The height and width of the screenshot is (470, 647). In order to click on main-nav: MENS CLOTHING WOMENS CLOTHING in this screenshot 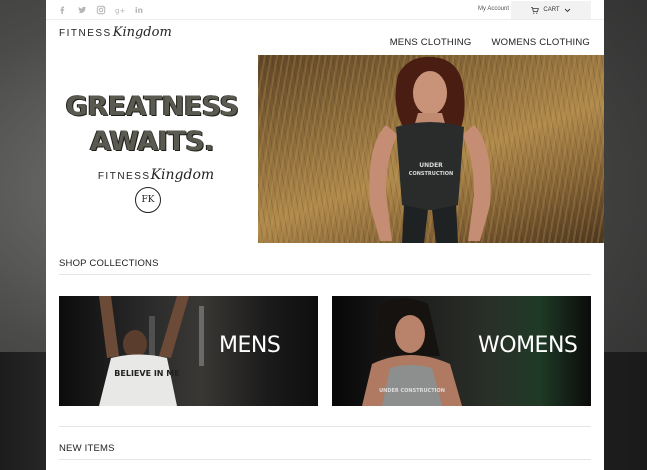, I will do `click(490, 42)`.